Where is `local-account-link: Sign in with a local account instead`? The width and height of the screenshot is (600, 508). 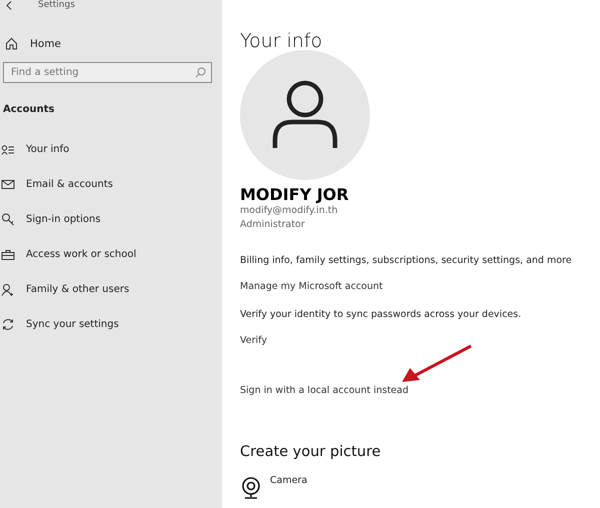
local-account-link: Sign in with a local account instead is located at coordinates (324, 390).